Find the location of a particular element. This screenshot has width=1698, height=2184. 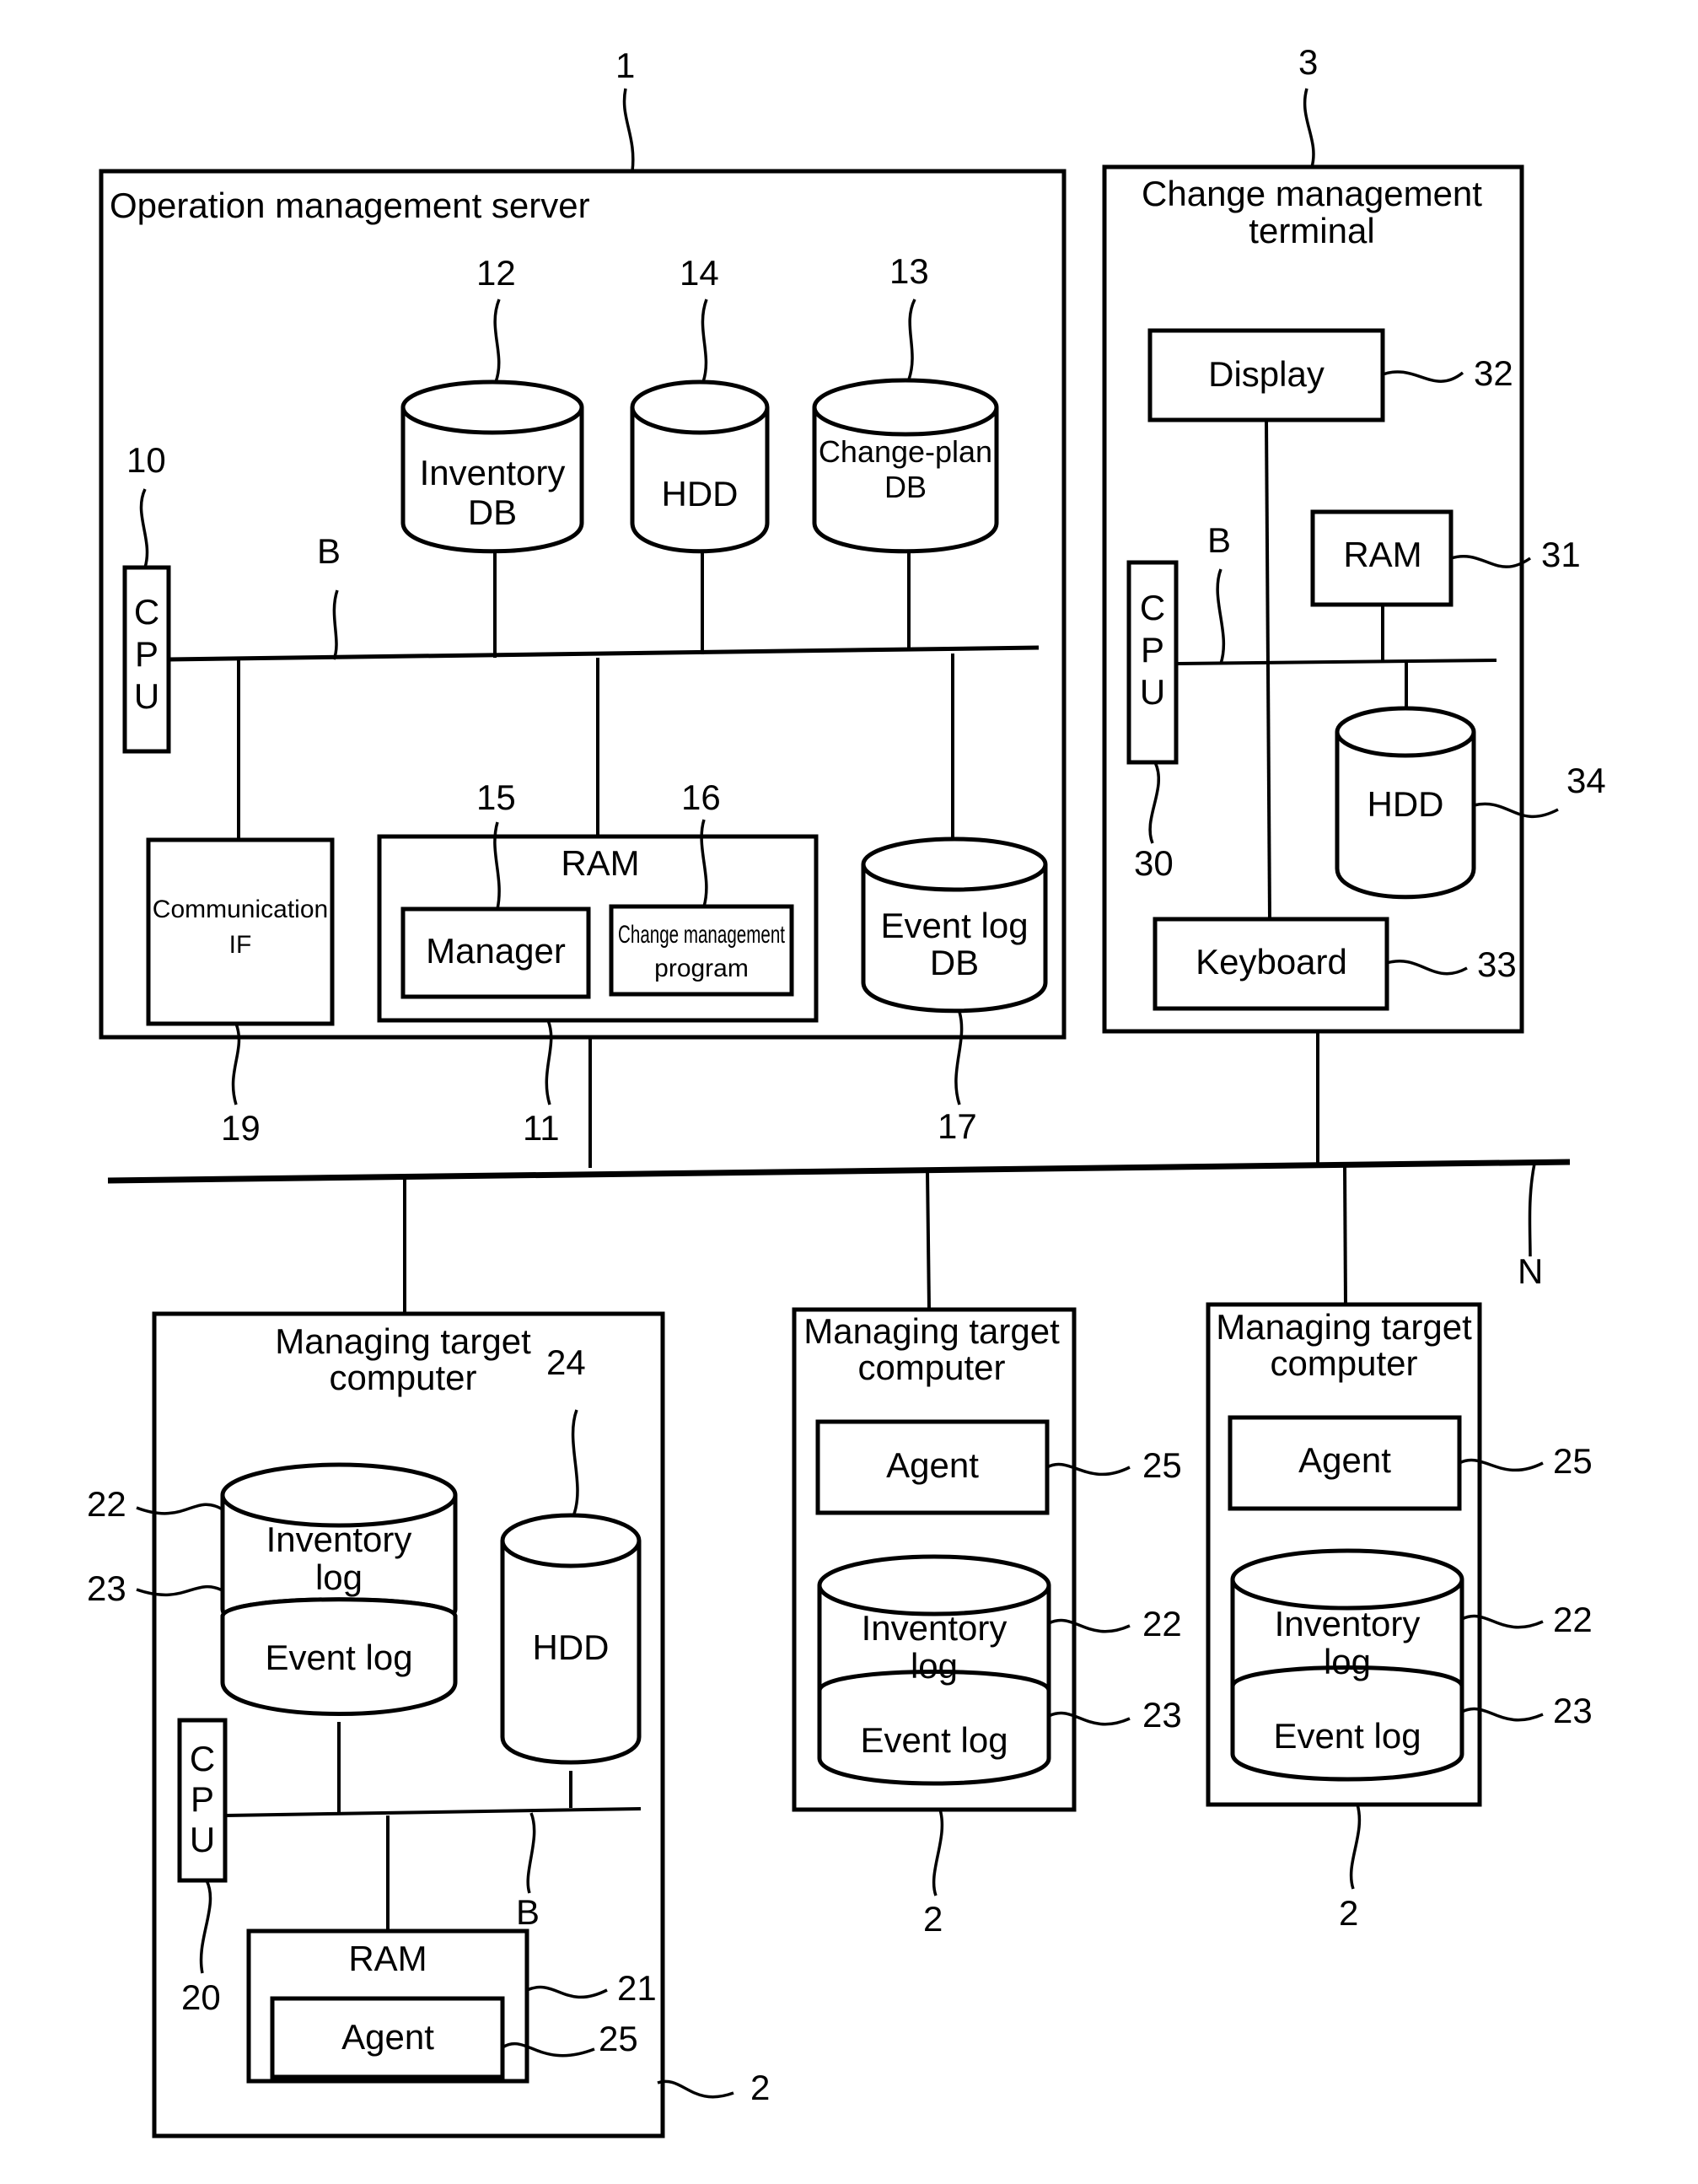

display-label: Display is located at coordinates (1266, 374).